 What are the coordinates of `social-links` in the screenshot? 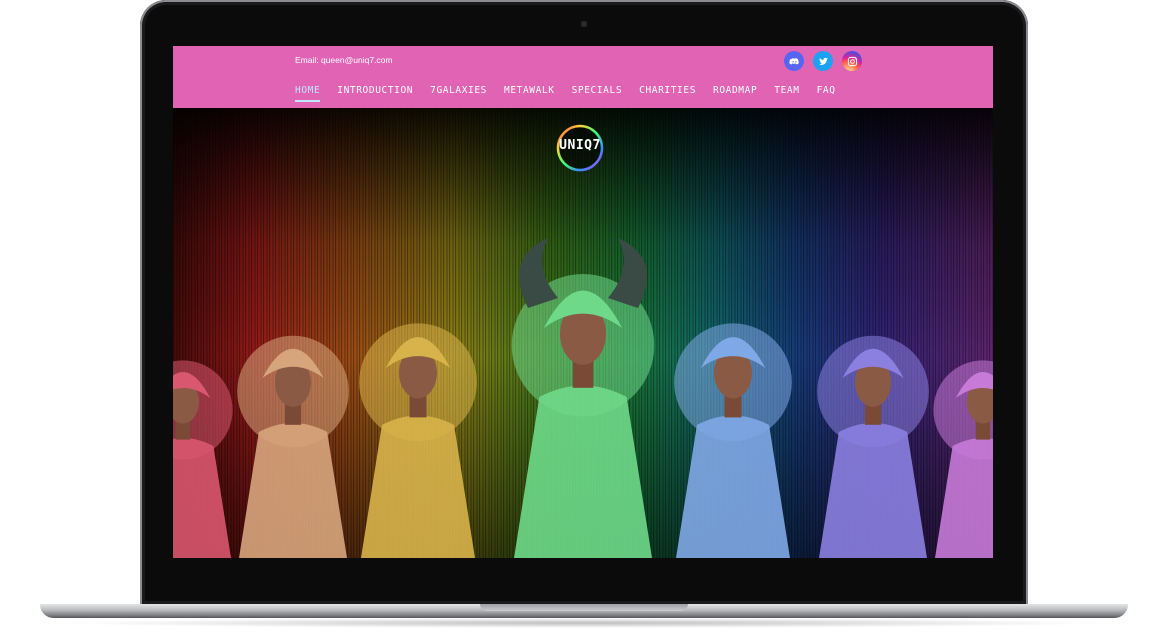 It's located at (823, 61).